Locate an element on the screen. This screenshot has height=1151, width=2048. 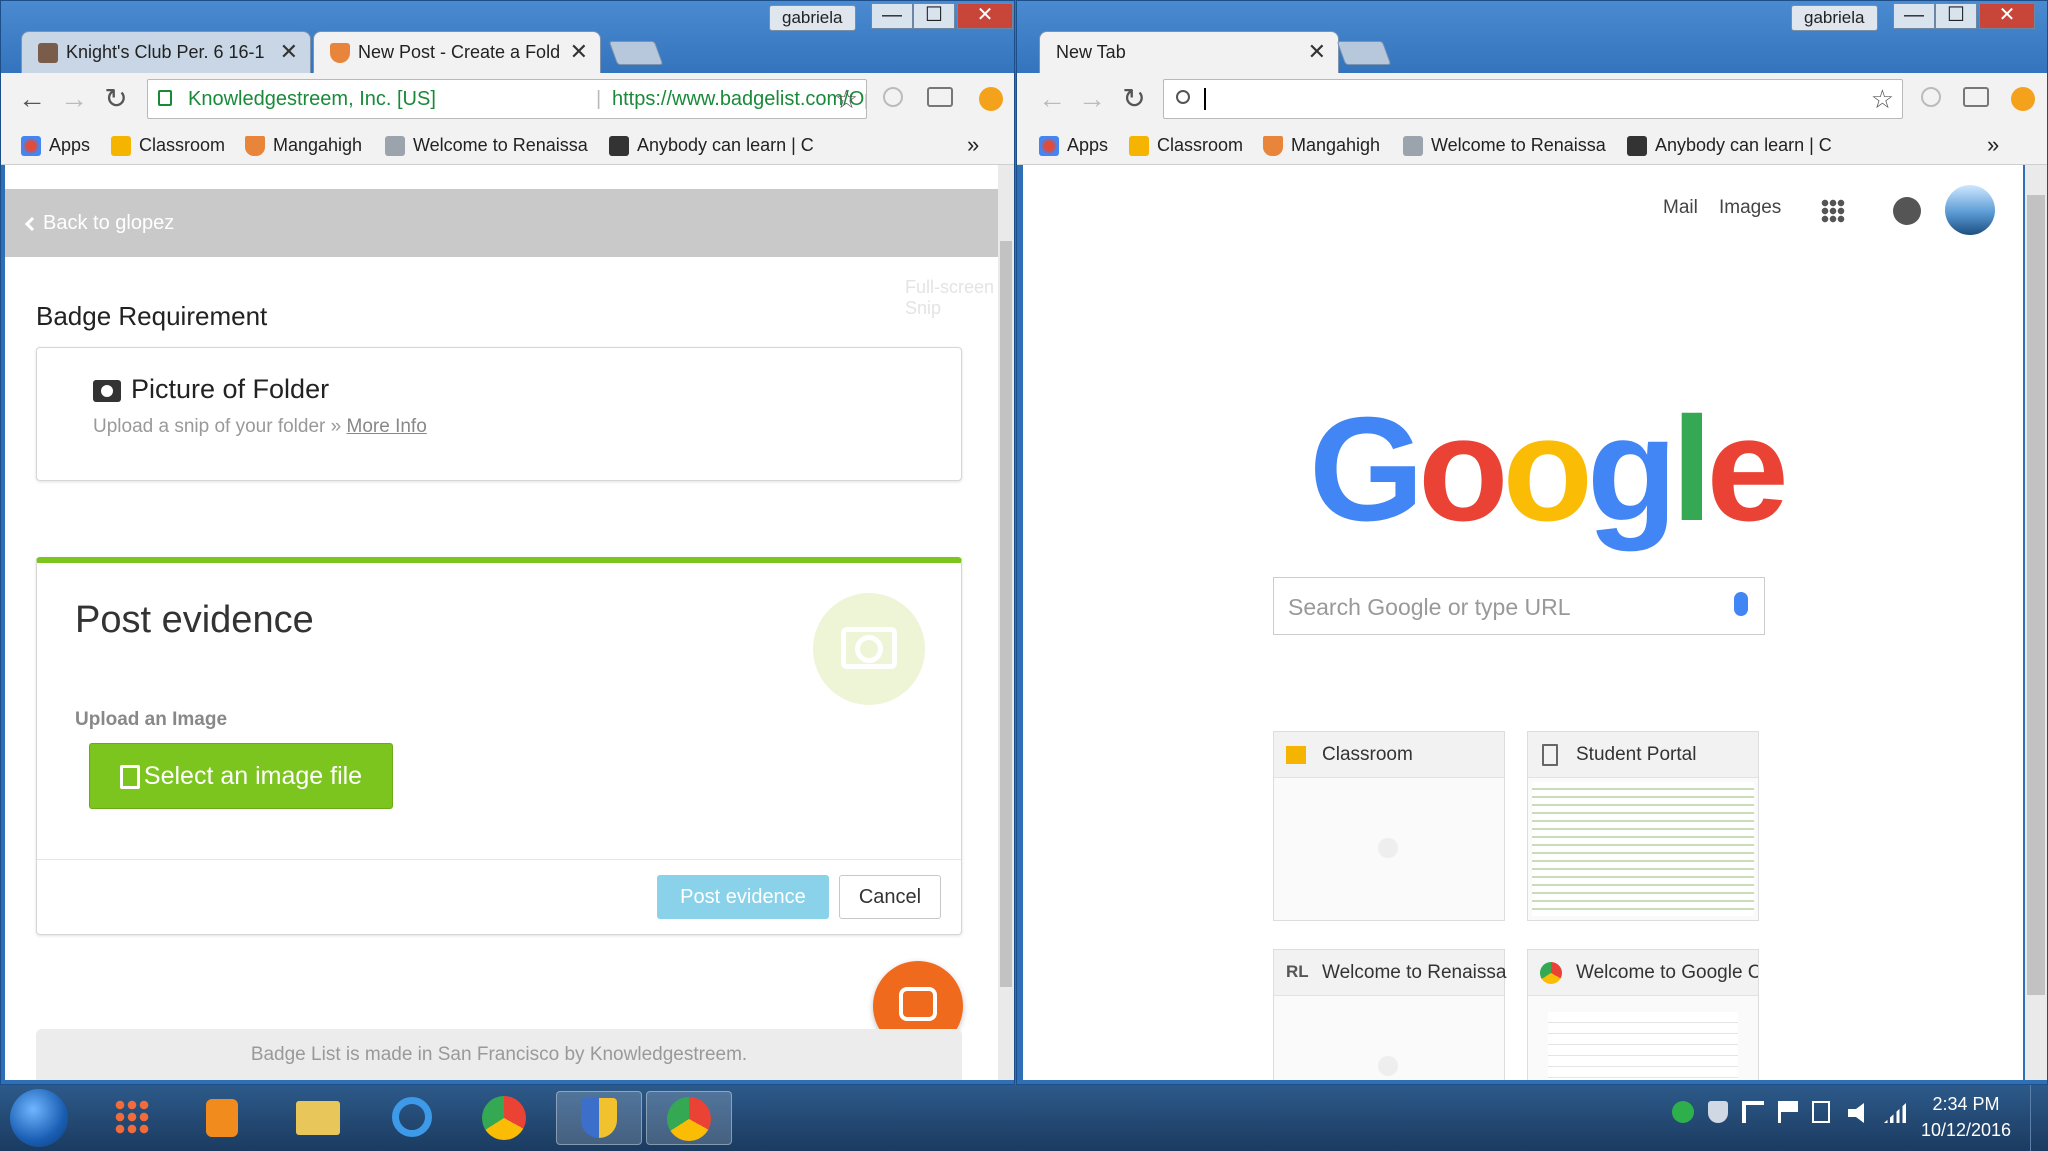
tab-new-tab: New Tab ✕ is located at coordinates (1189, 52).